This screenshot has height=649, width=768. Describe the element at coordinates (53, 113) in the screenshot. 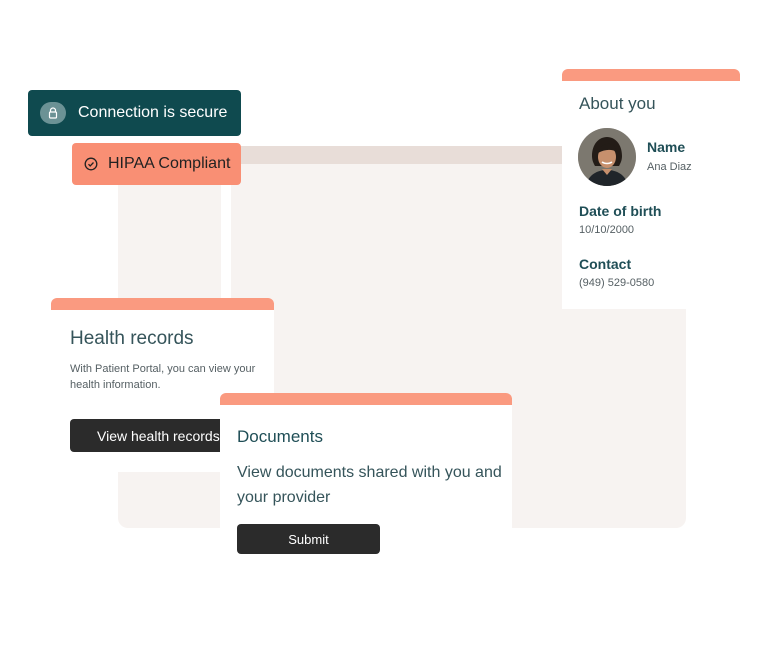

I see `lock-icon` at that location.